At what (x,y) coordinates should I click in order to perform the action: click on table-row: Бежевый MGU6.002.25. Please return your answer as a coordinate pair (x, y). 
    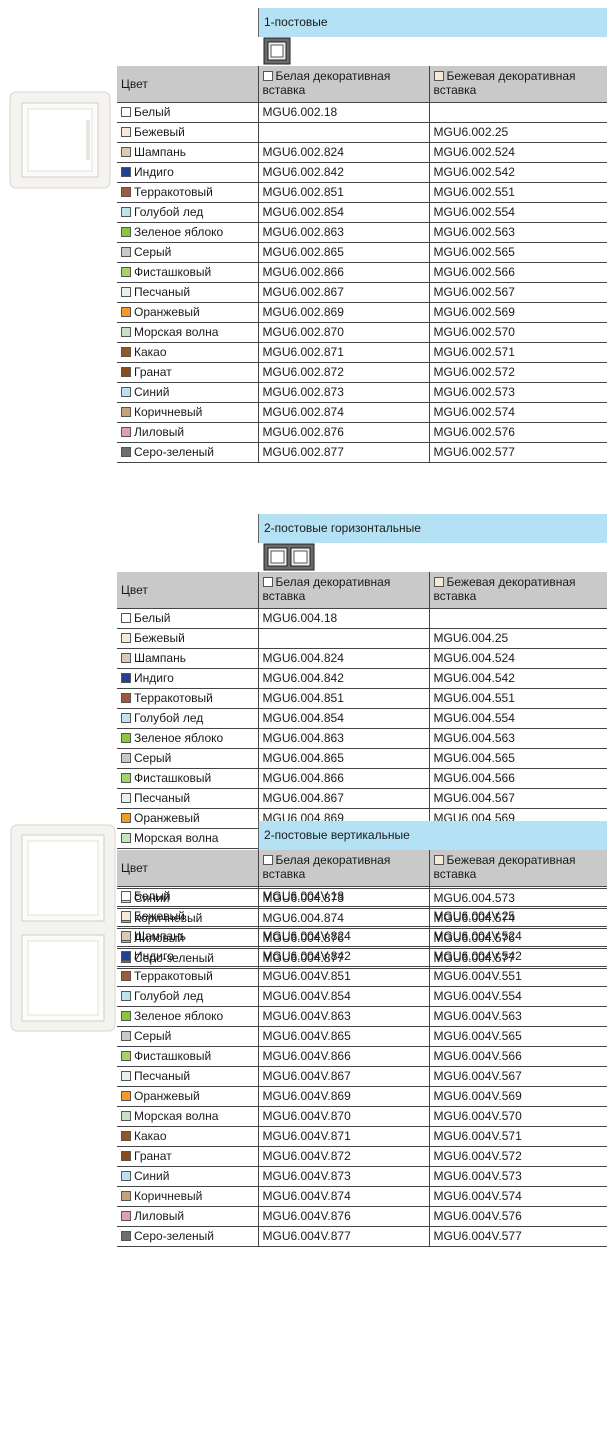
    Looking at the image, I should click on (362, 132).